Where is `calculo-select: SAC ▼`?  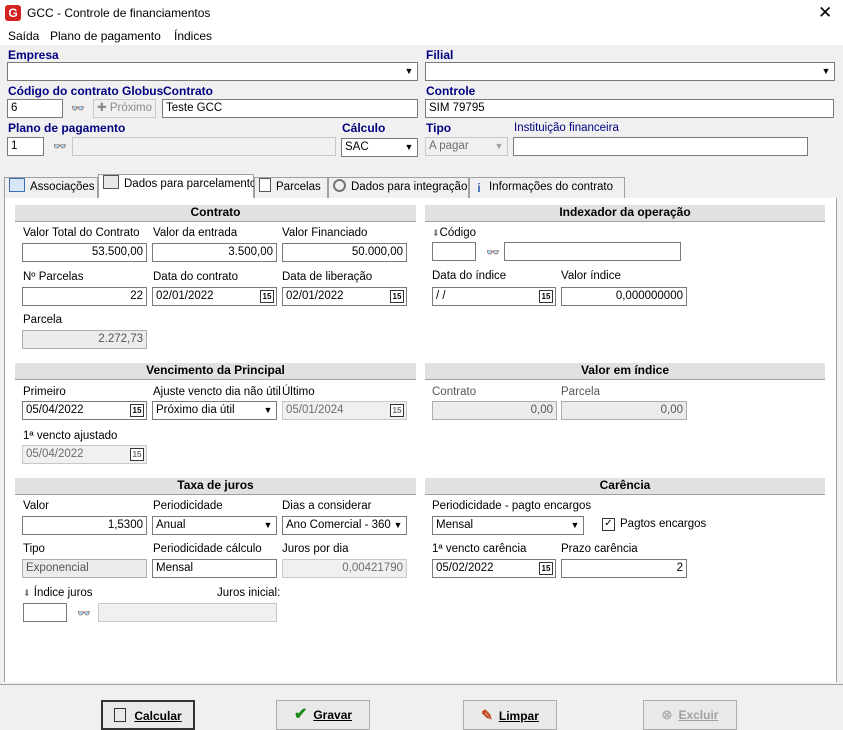
calculo-select: SAC ▼ is located at coordinates (379, 147).